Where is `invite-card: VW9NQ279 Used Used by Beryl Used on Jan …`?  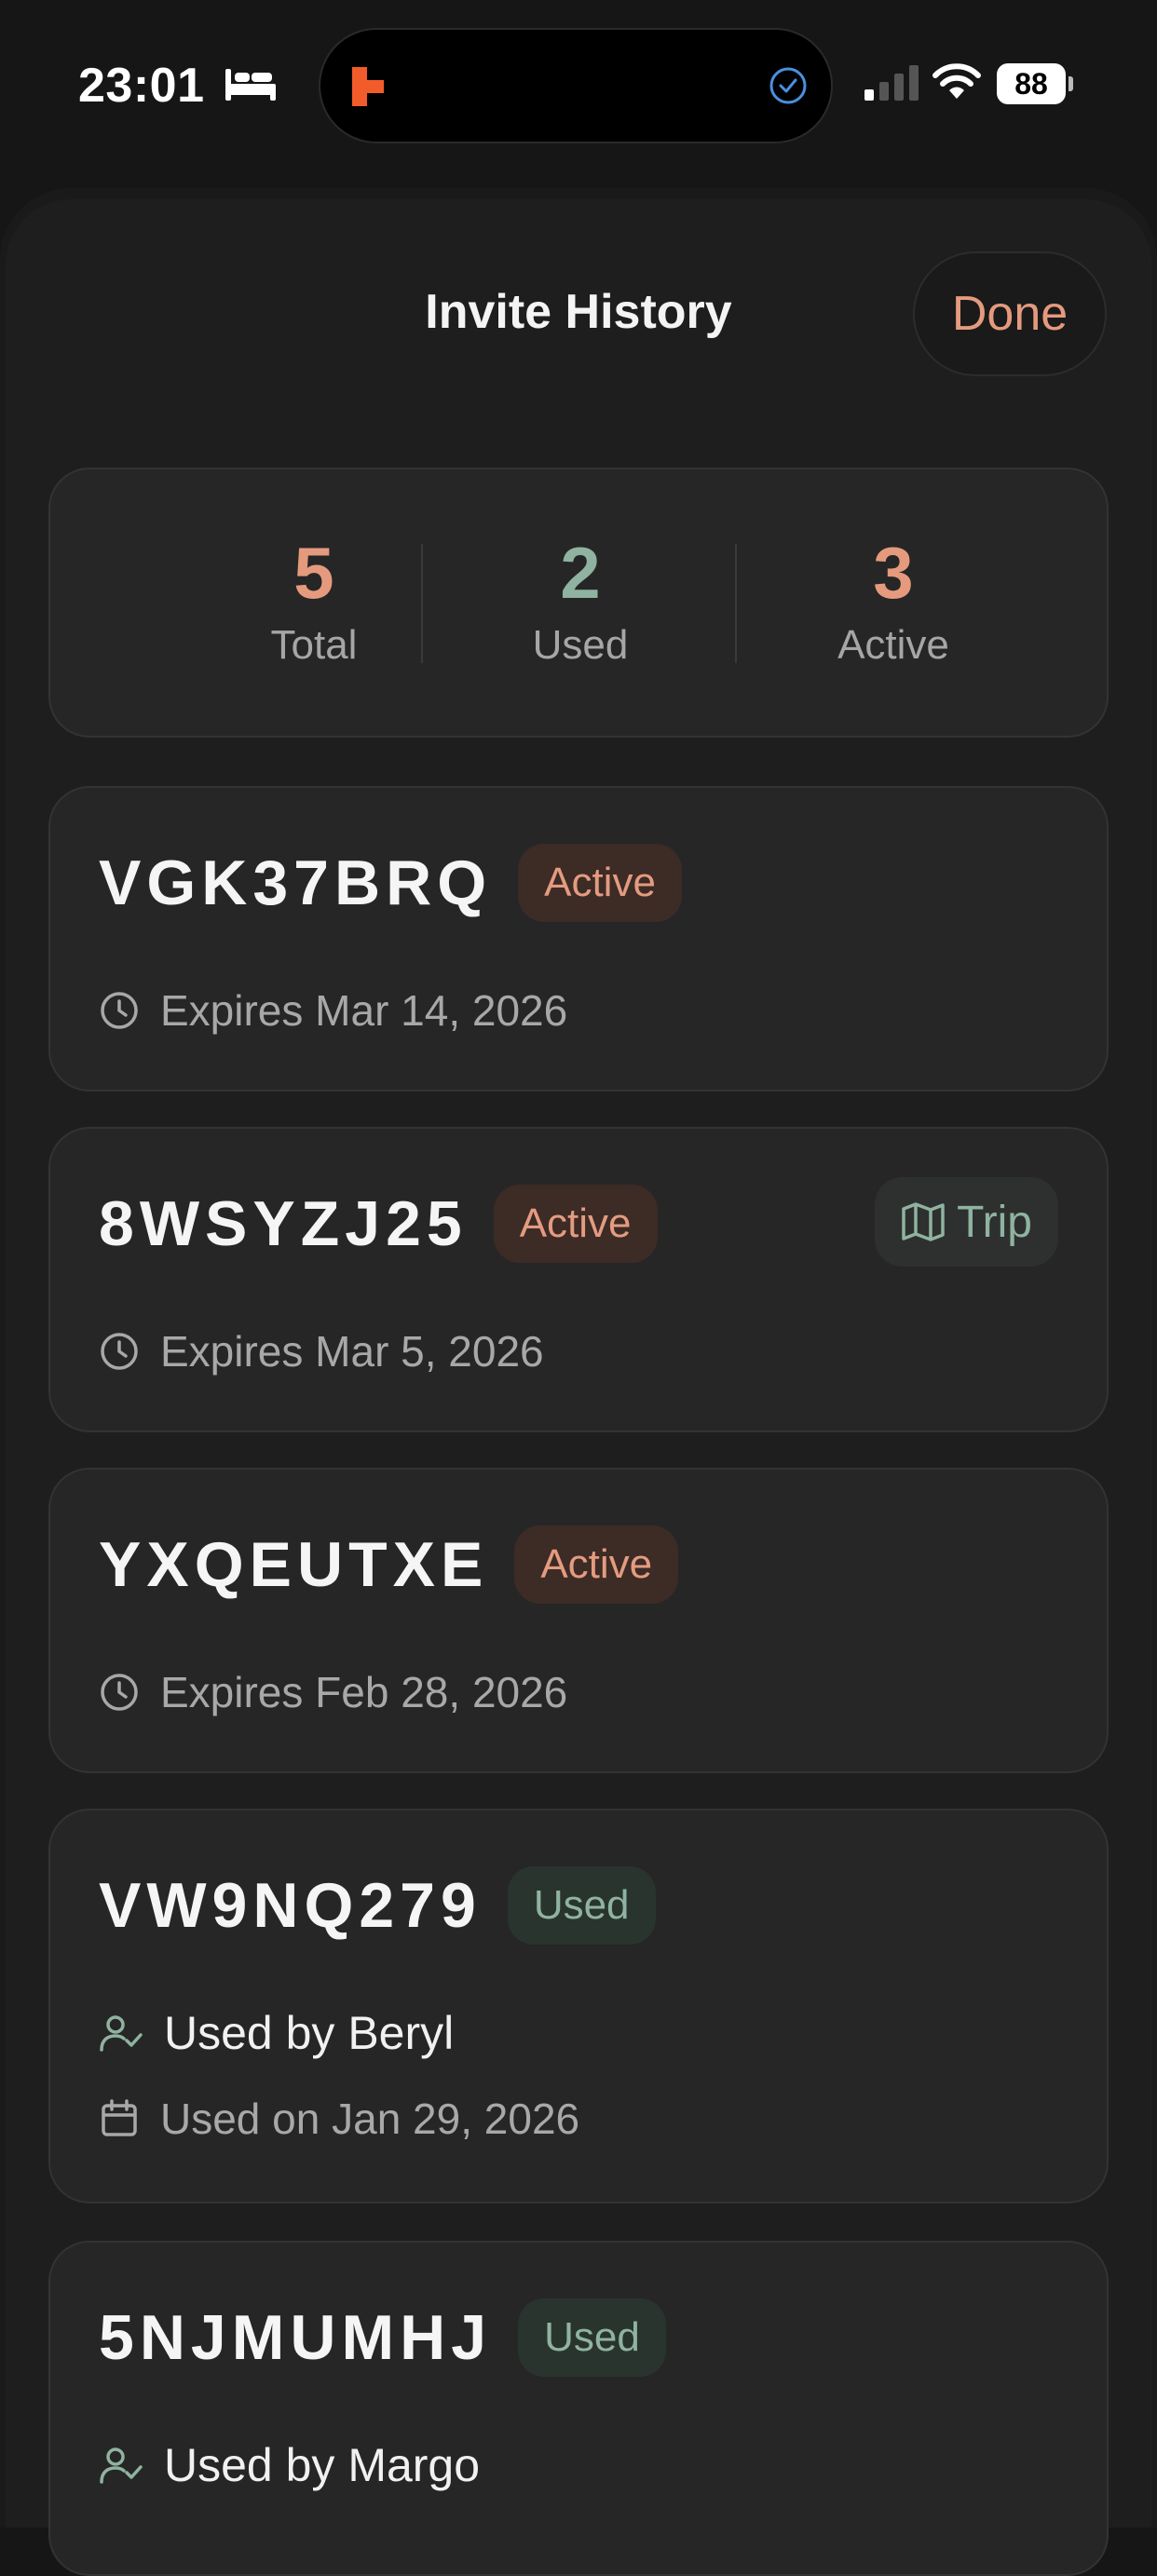
invite-card: VW9NQ279 Used Used by Beryl Used on Jan … is located at coordinates (578, 2006).